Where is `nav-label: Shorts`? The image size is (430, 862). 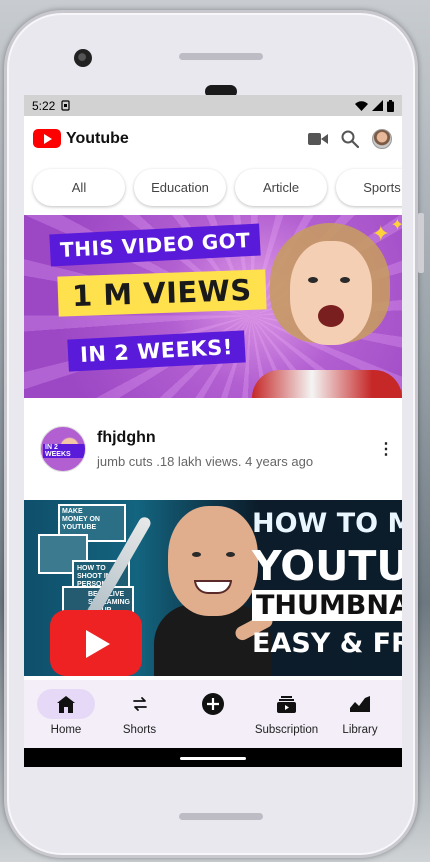 nav-label: Shorts is located at coordinates (139, 730).